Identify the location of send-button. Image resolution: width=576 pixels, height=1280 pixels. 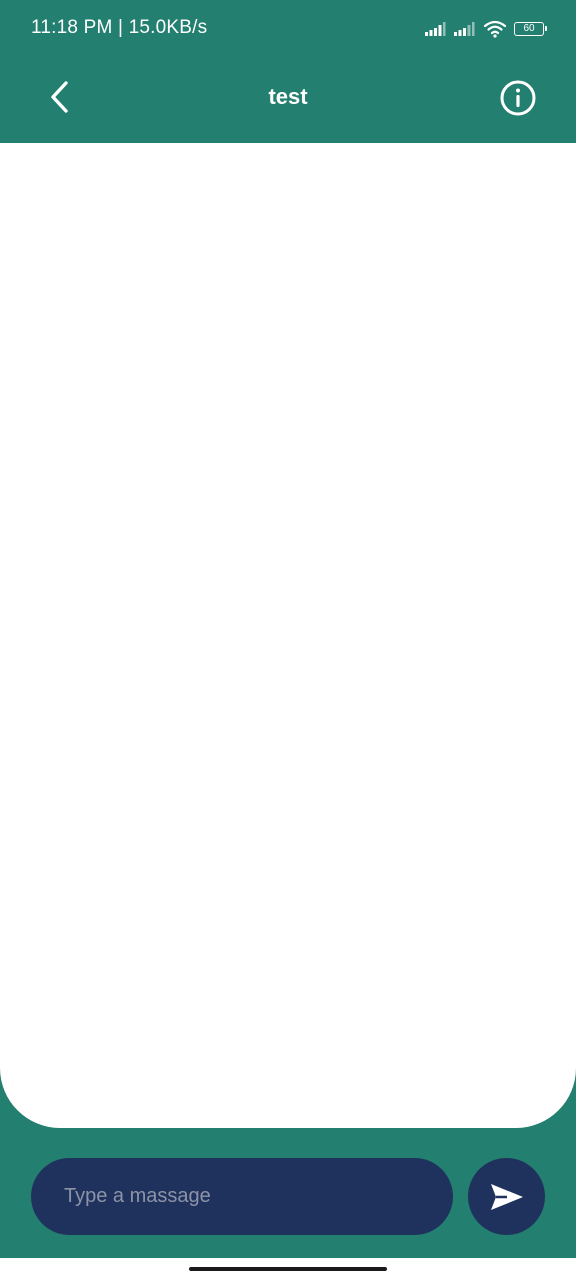
(506, 1196).